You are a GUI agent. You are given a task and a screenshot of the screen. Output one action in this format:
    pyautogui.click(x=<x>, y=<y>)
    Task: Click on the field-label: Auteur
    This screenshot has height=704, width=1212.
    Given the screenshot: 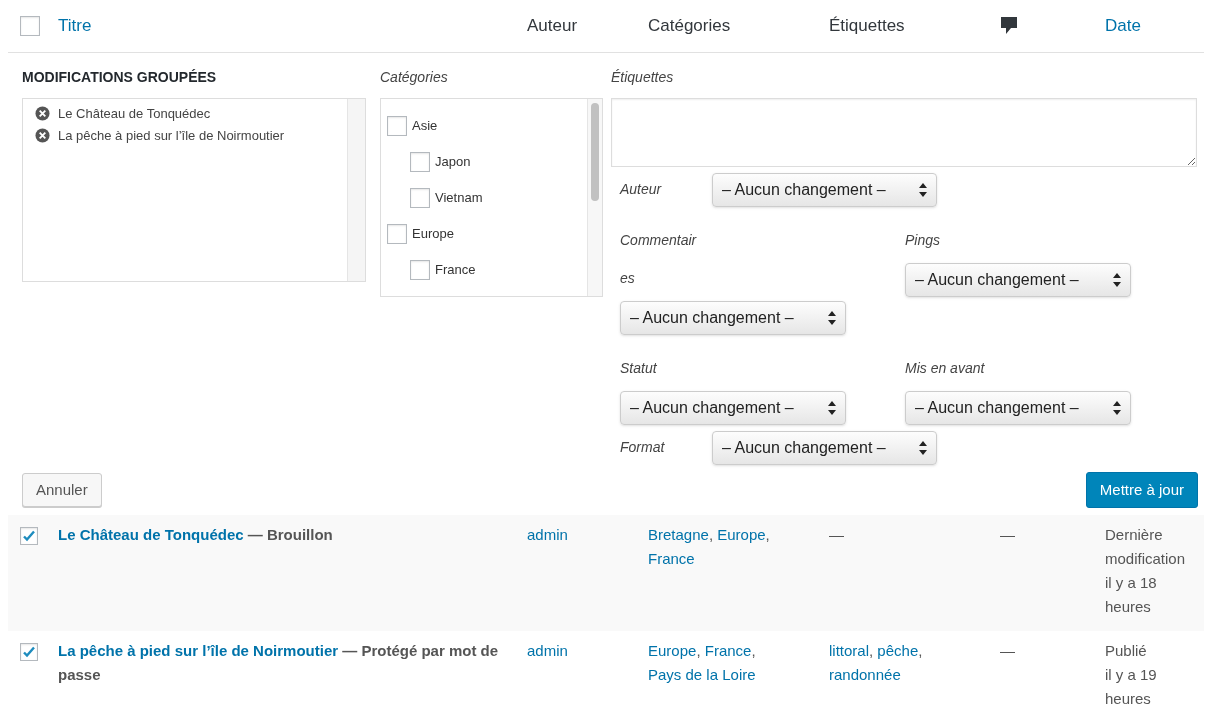 What is the action you would take?
    pyautogui.click(x=641, y=189)
    